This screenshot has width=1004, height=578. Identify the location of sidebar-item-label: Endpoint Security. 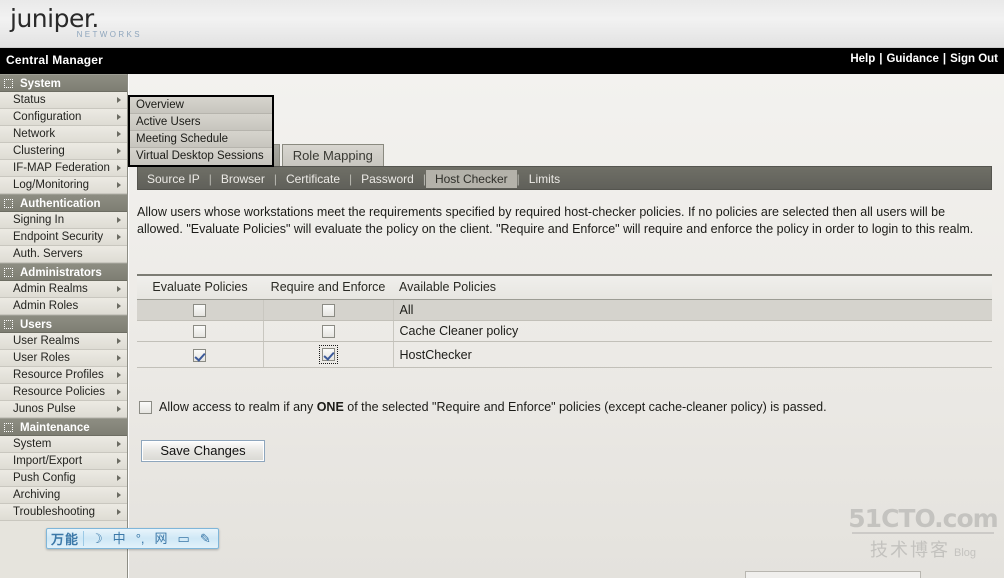
(58, 237).